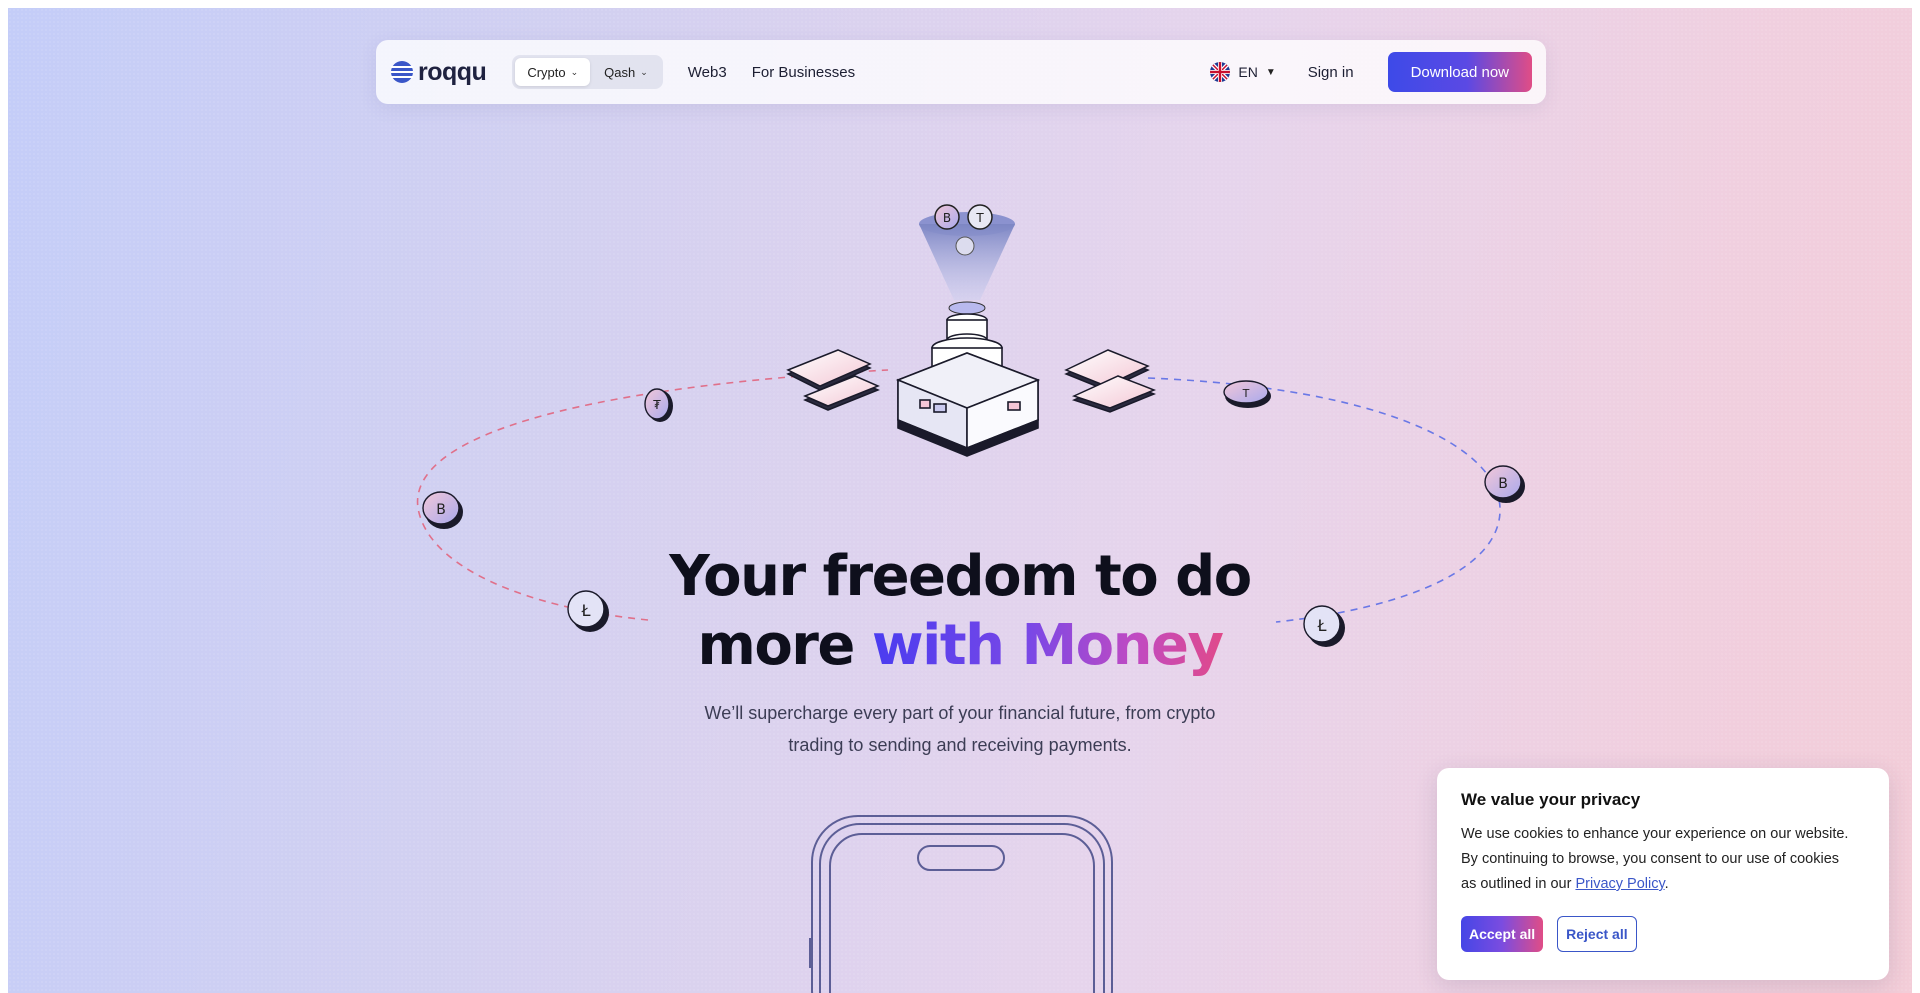 Image resolution: width=1920 pixels, height=993 pixels. Describe the element at coordinates (803, 72) in the screenshot. I see `nav-link-for-businesses: For Businesses` at that location.